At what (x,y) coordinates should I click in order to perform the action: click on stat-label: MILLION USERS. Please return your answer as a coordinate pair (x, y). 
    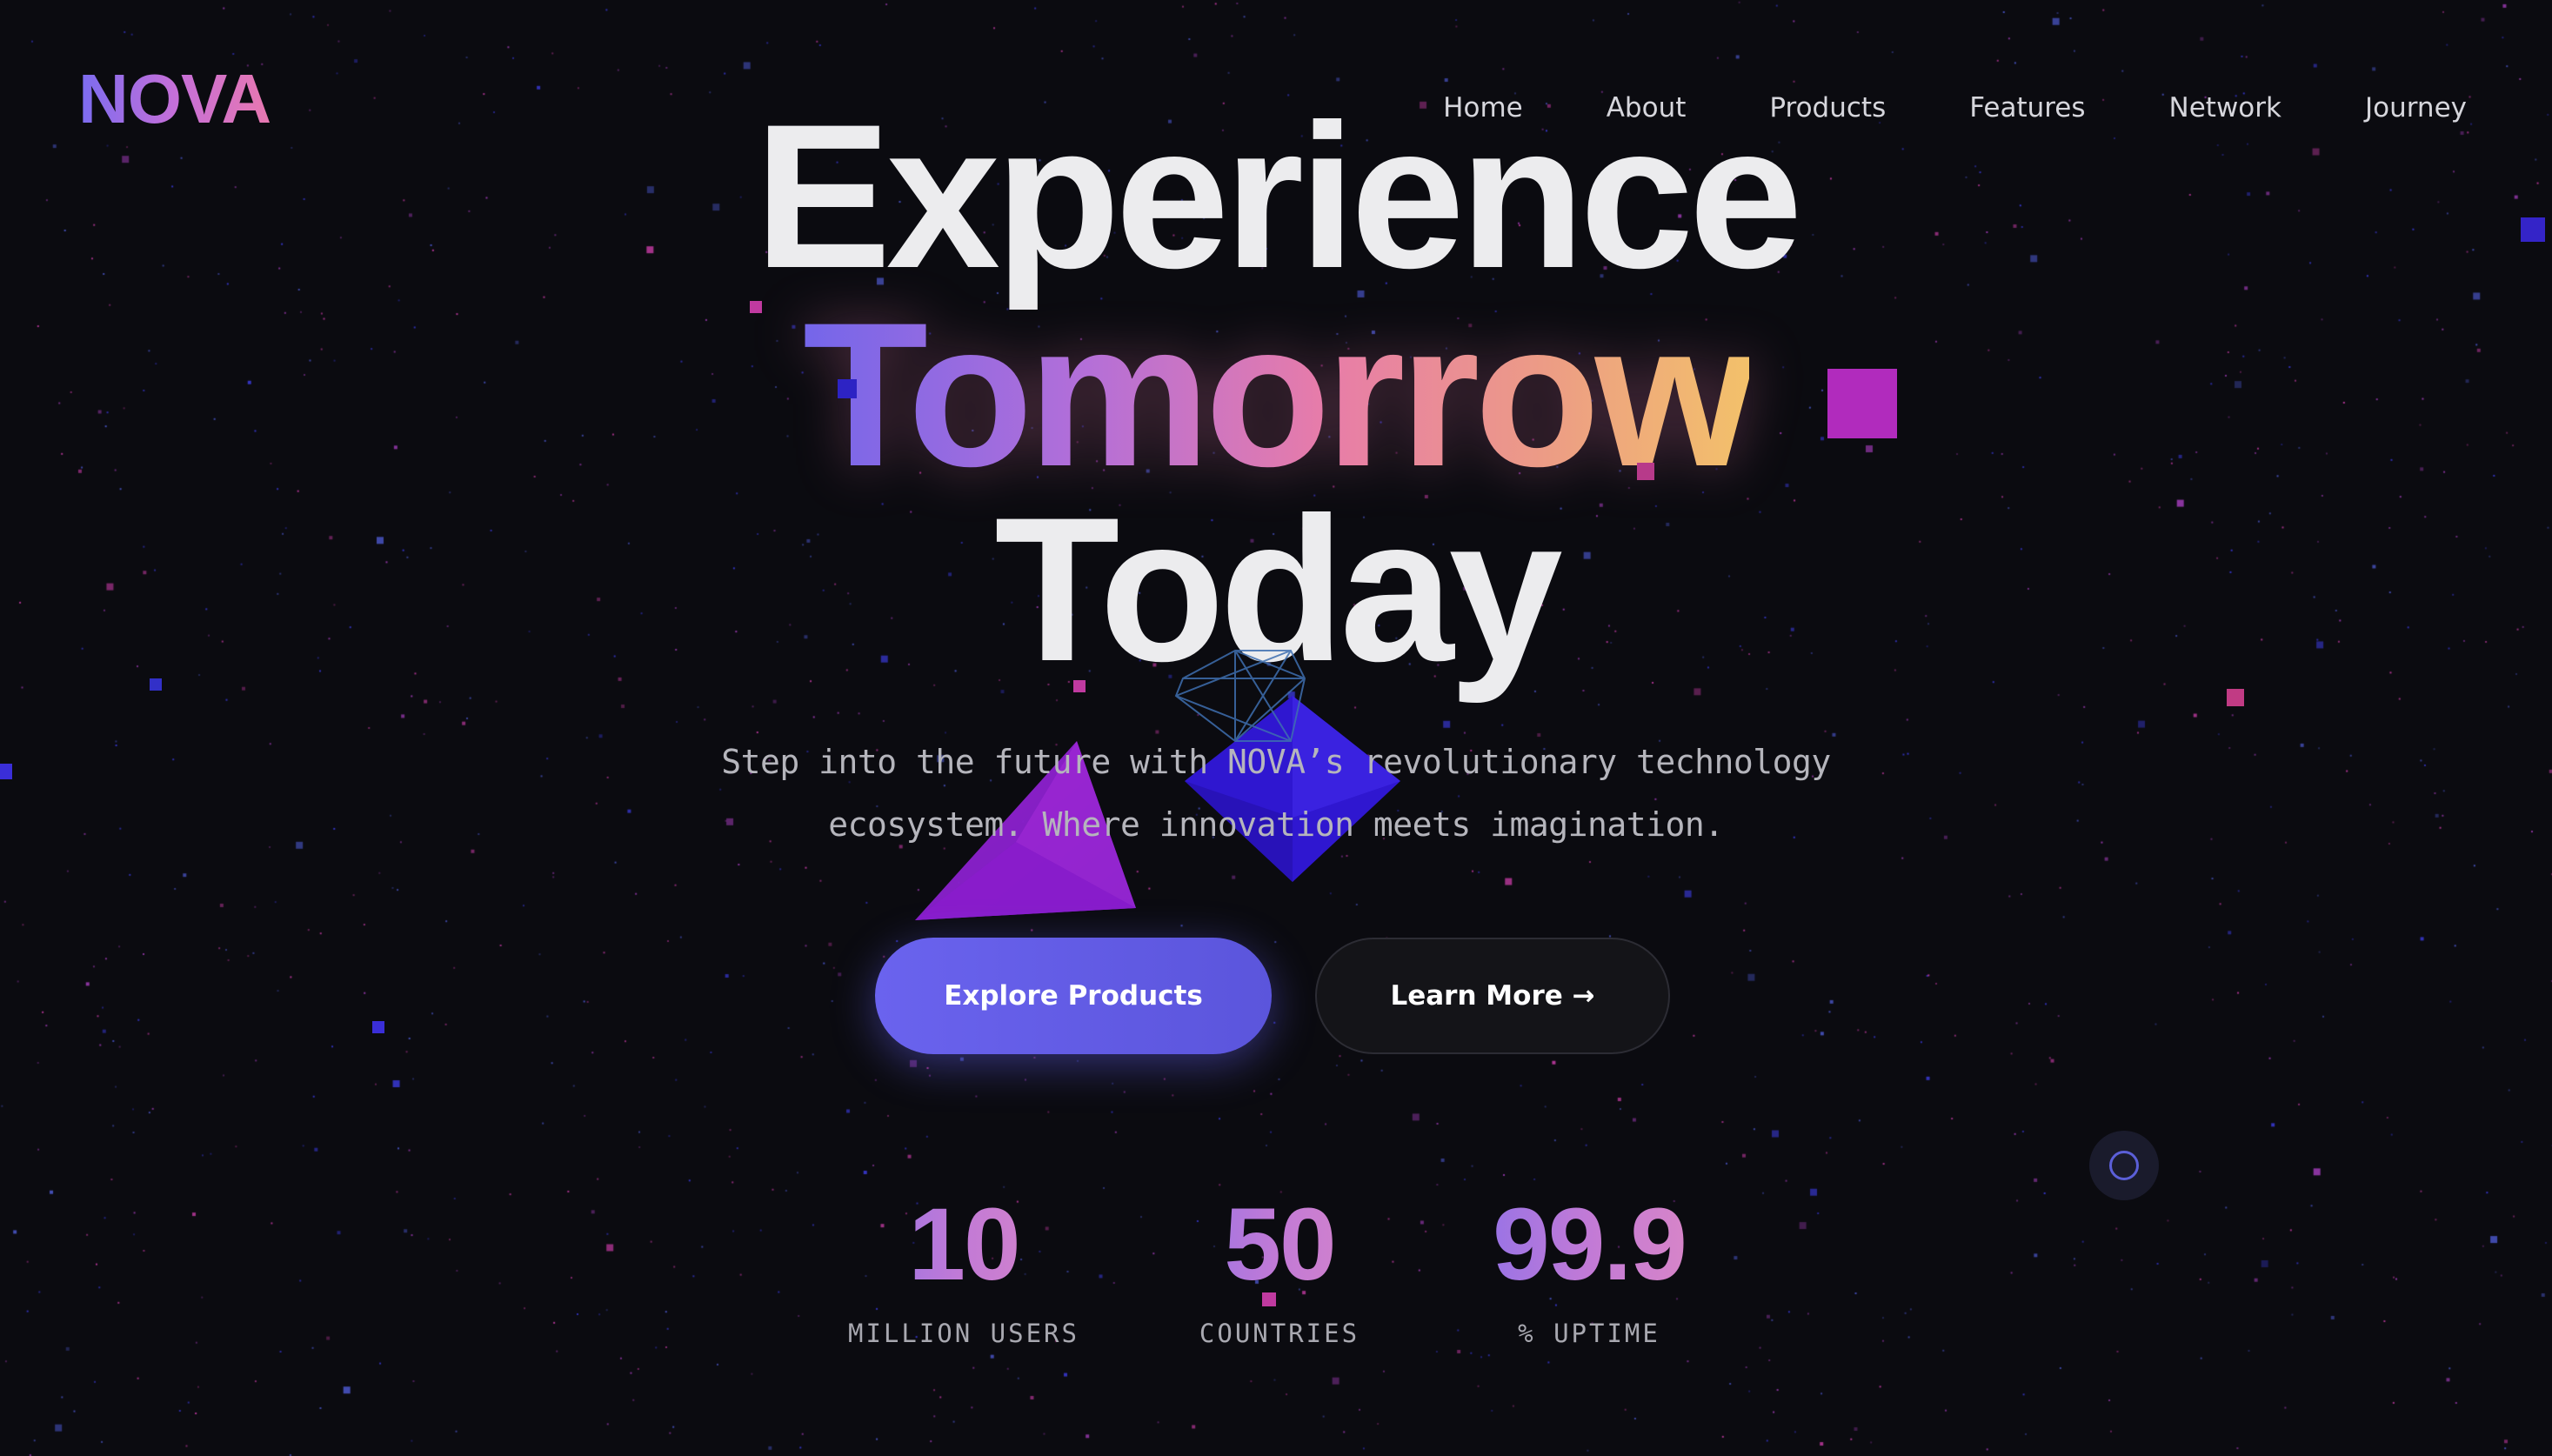
    Looking at the image, I should click on (963, 1333).